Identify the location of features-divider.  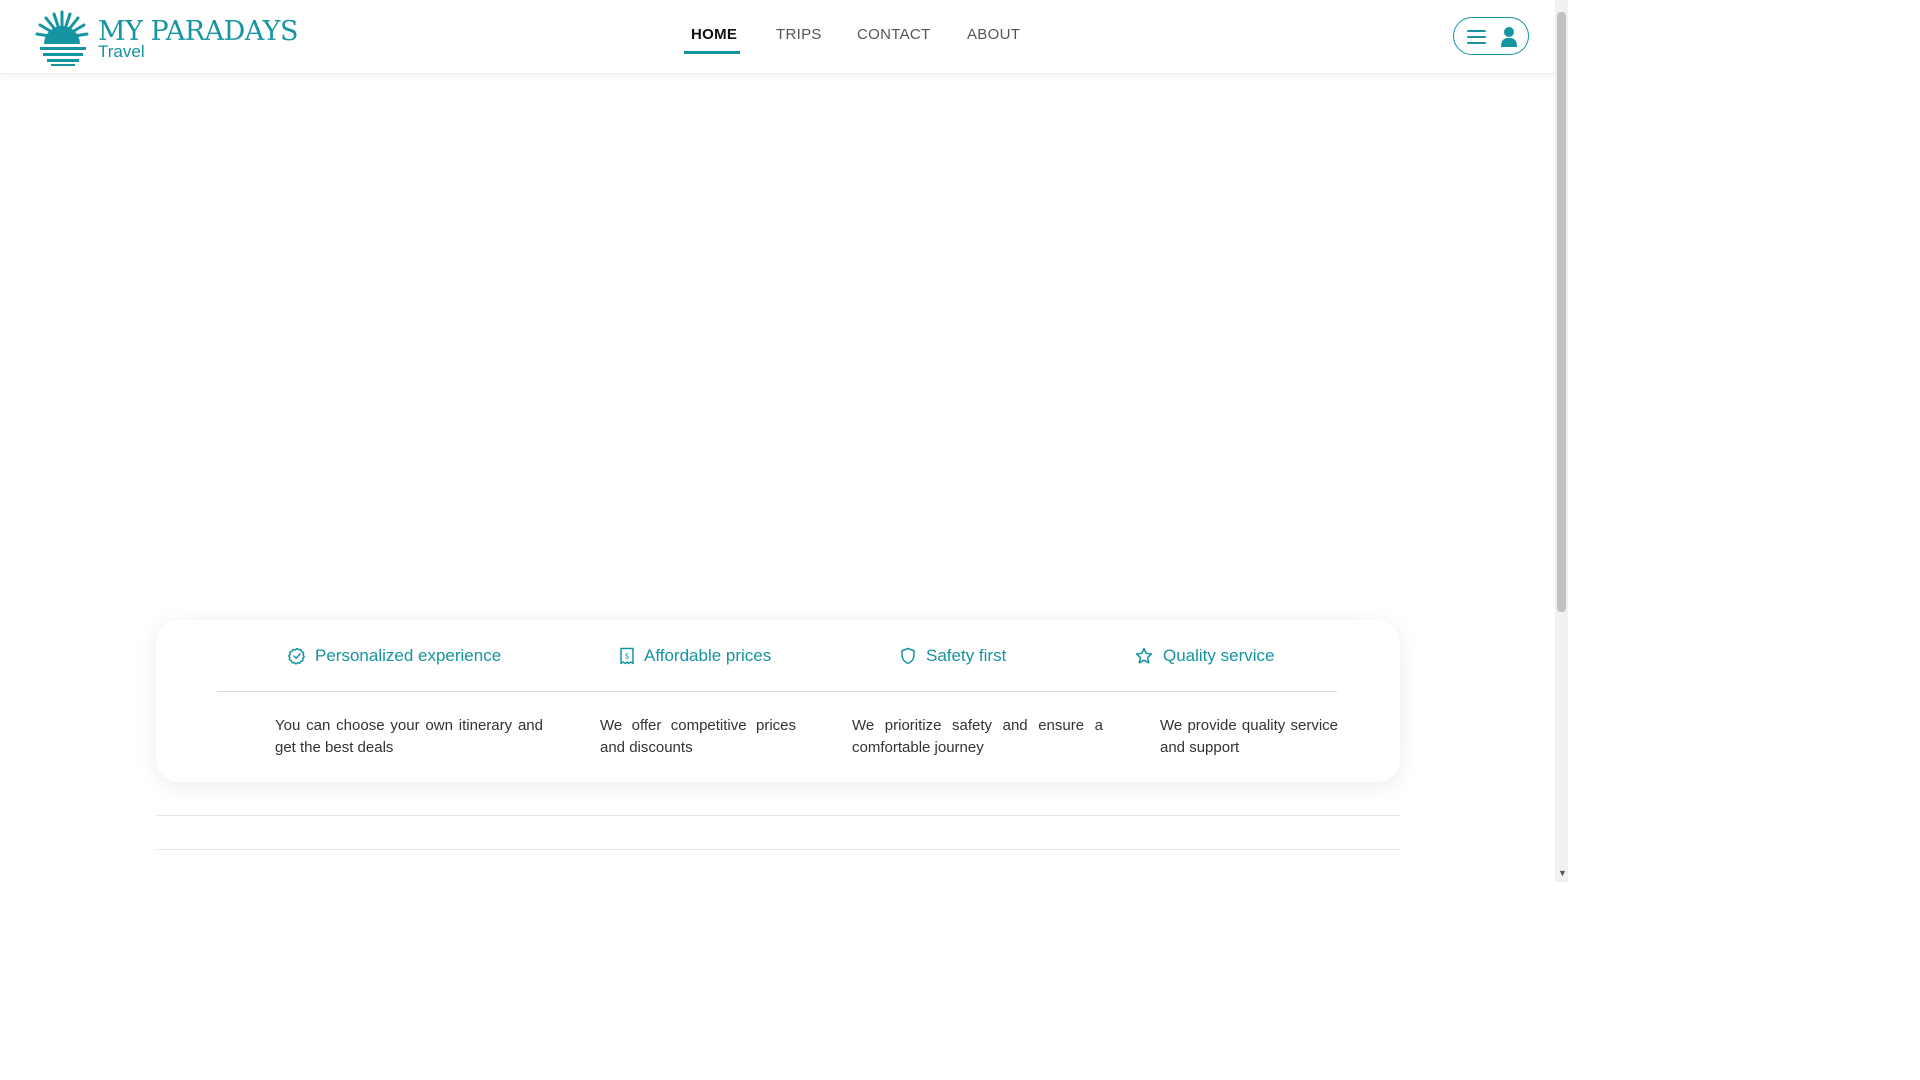
(777, 691).